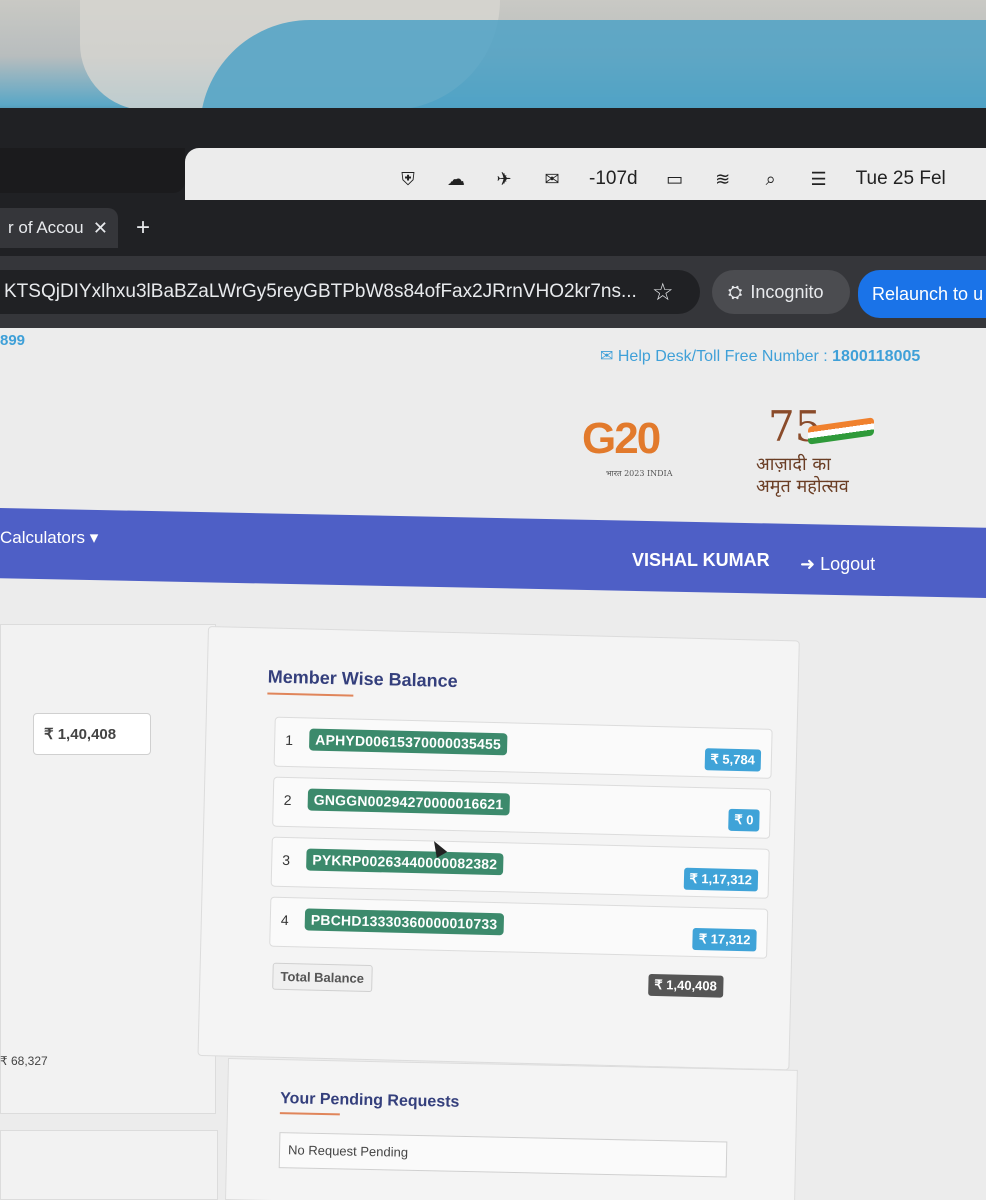 The width and height of the screenshot is (986, 1200). What do you see at coordinates (322, 977) in the screenshot?
I see `total-balance-label: Total Balance` at bounding box center [322, 977].